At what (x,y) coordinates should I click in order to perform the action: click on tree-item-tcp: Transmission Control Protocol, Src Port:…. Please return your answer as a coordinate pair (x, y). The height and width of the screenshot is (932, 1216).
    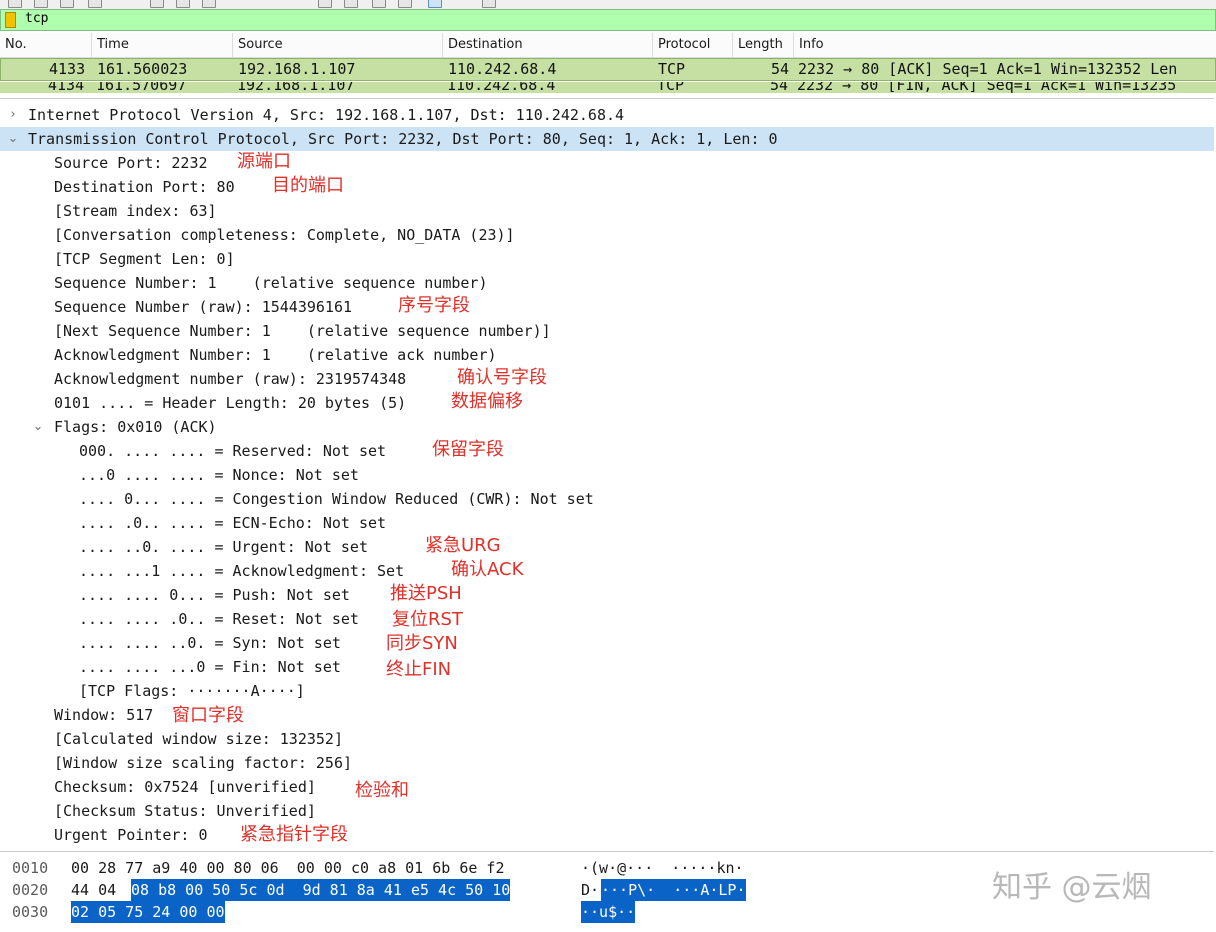
    Looking at the image, I should click on (403, 139).